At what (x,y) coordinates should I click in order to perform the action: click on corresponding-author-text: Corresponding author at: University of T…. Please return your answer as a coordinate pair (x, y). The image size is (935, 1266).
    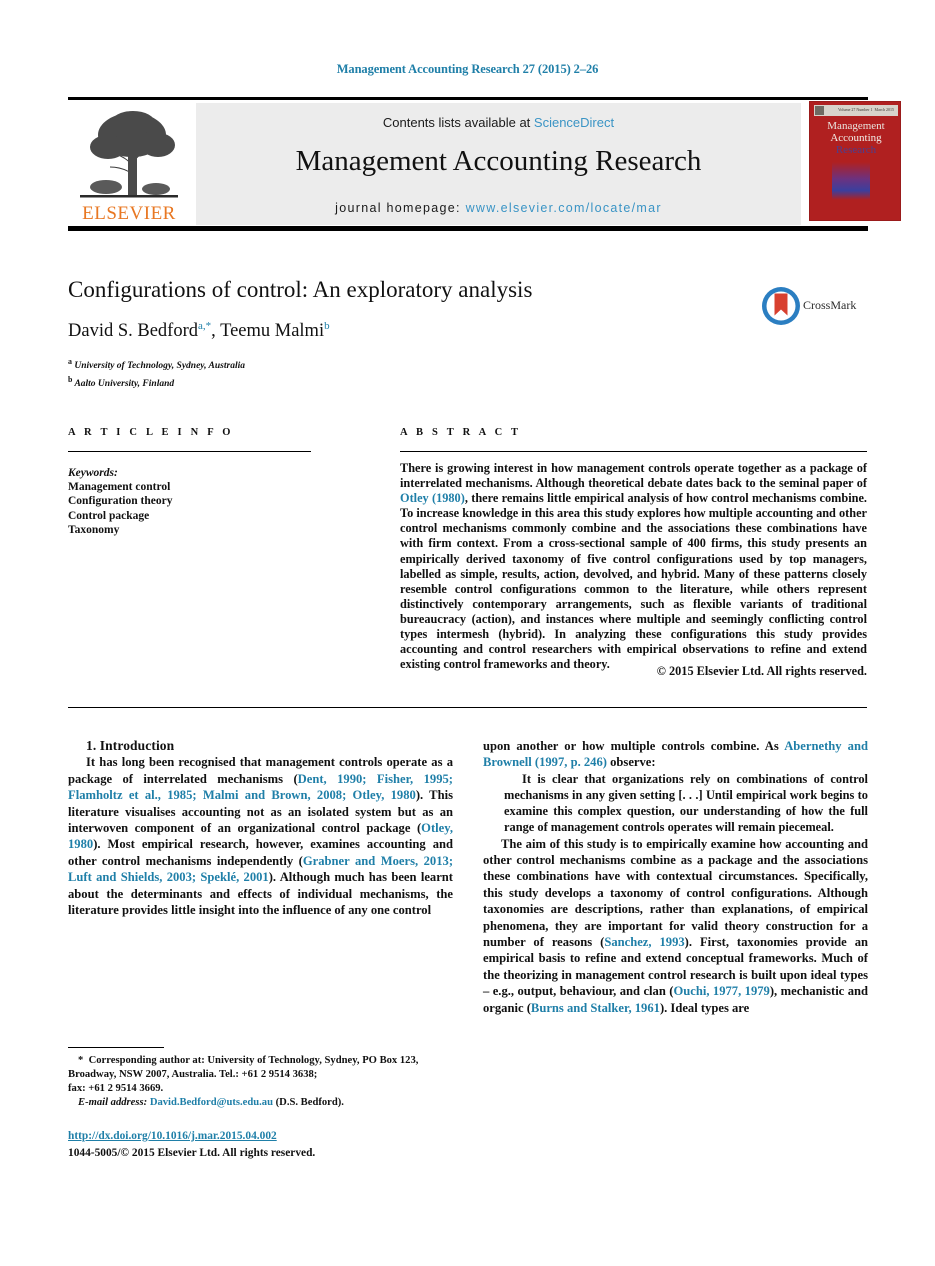
    Looking at the image, I should click on (243, 1067).